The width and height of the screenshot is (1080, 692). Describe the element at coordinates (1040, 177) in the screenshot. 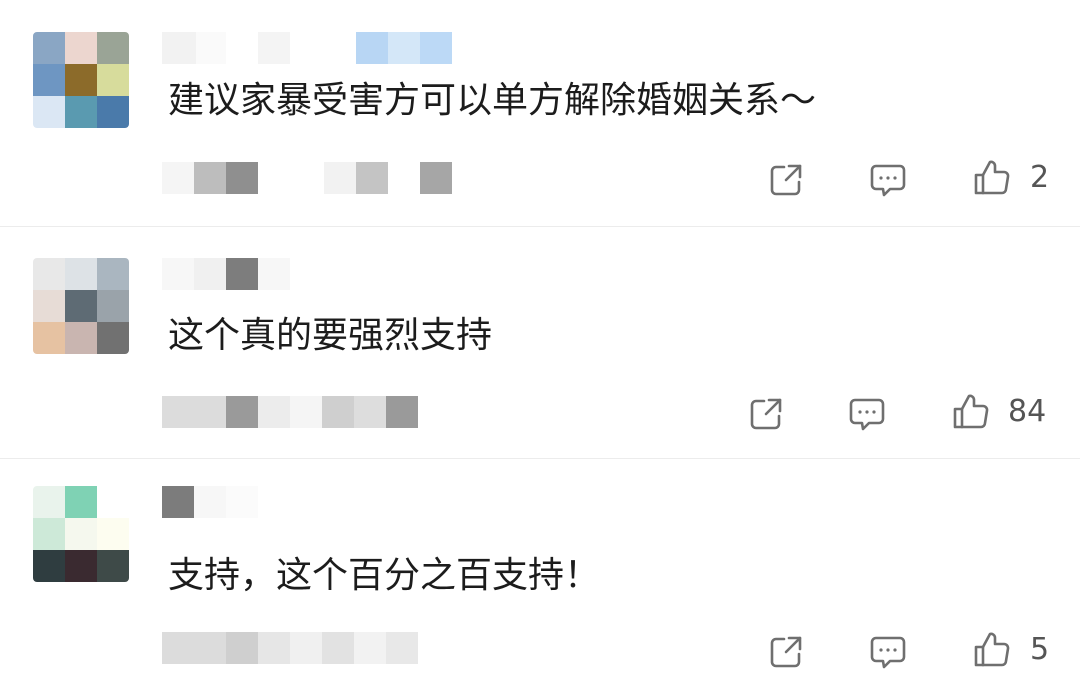

I see `like-count: 2` at that location.